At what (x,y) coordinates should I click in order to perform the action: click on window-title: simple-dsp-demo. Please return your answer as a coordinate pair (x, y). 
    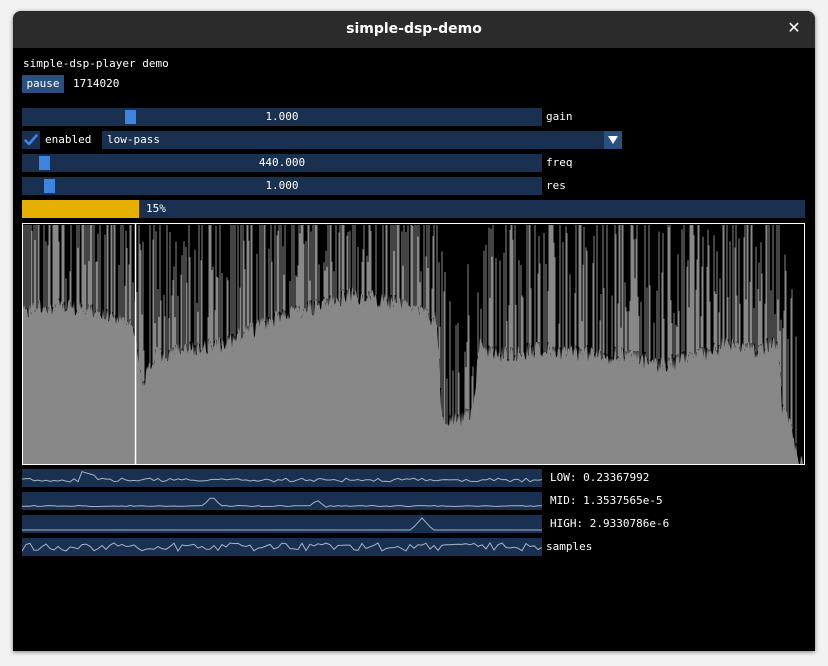
    Looking at the image, I should click on (414, 29).